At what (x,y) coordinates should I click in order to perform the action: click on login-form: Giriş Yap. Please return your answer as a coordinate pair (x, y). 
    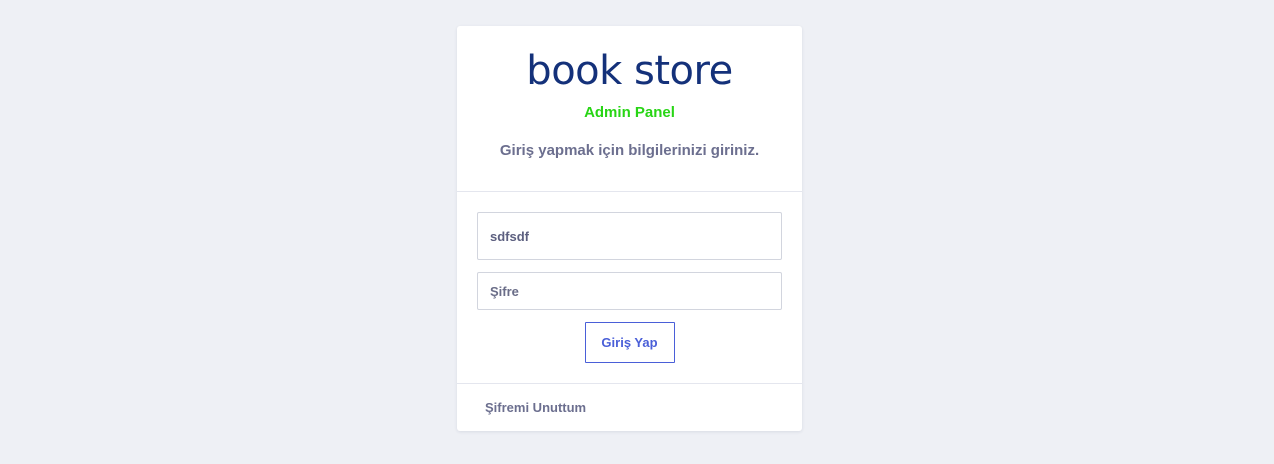
    Looking at the image, I should click on (629, 288).